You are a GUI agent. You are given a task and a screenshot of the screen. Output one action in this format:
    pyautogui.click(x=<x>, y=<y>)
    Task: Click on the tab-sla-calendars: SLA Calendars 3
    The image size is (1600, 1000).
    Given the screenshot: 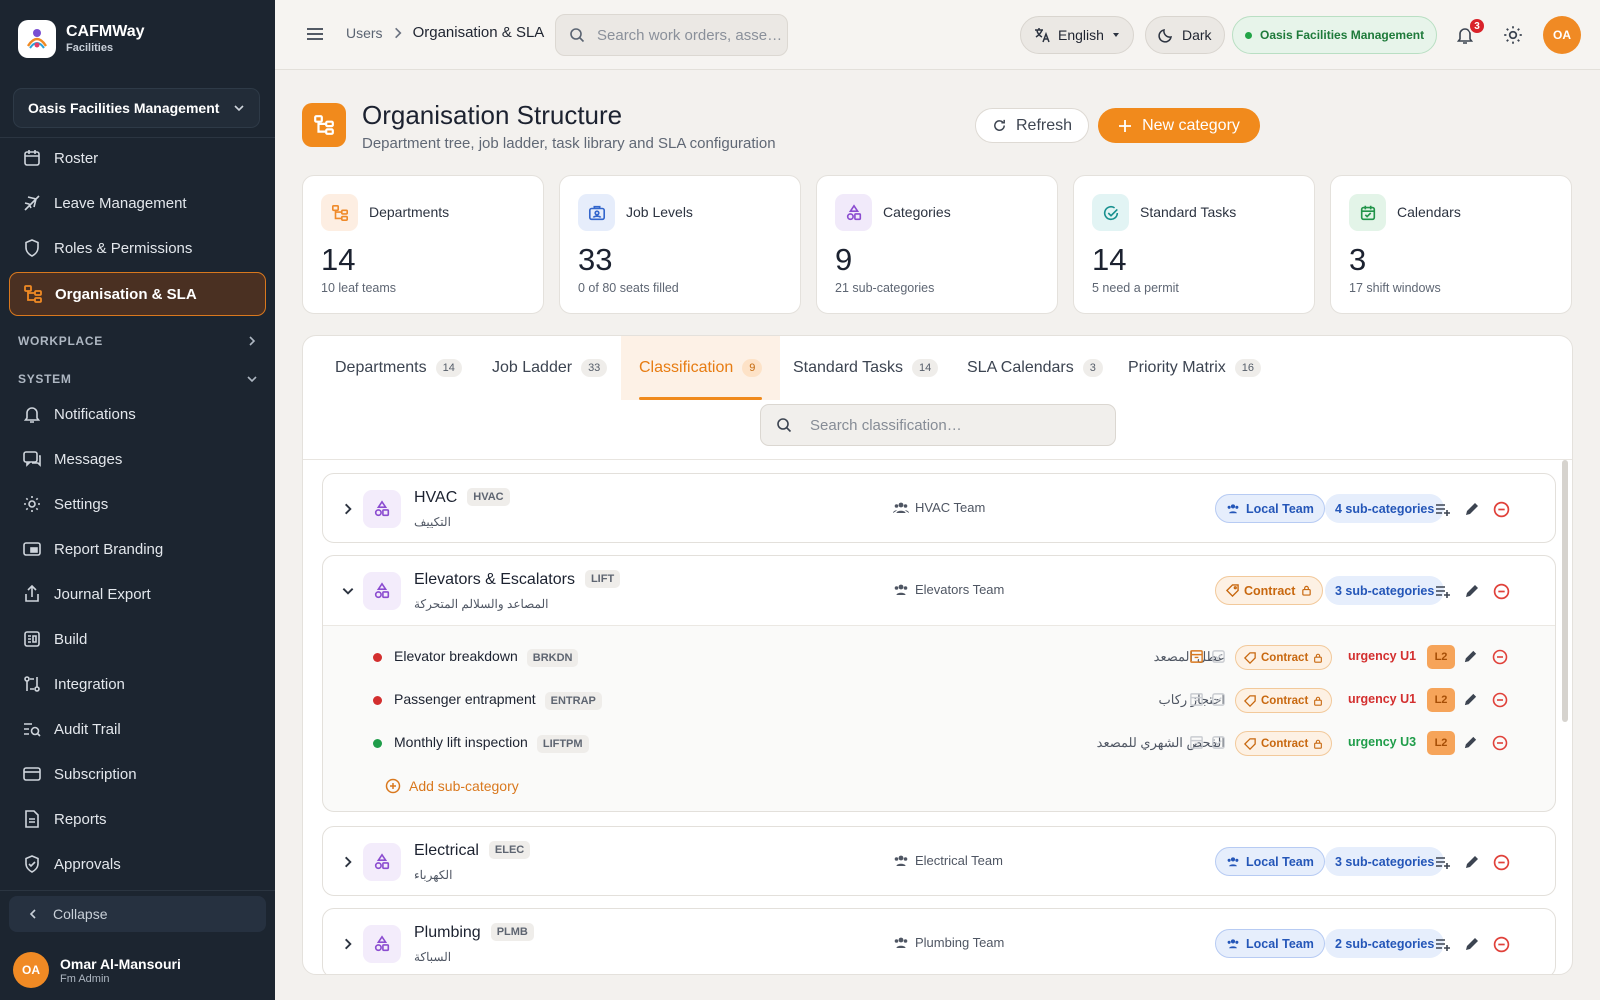 What is the action you would take?
    pyautogui.click(x=1035, y=368)
    